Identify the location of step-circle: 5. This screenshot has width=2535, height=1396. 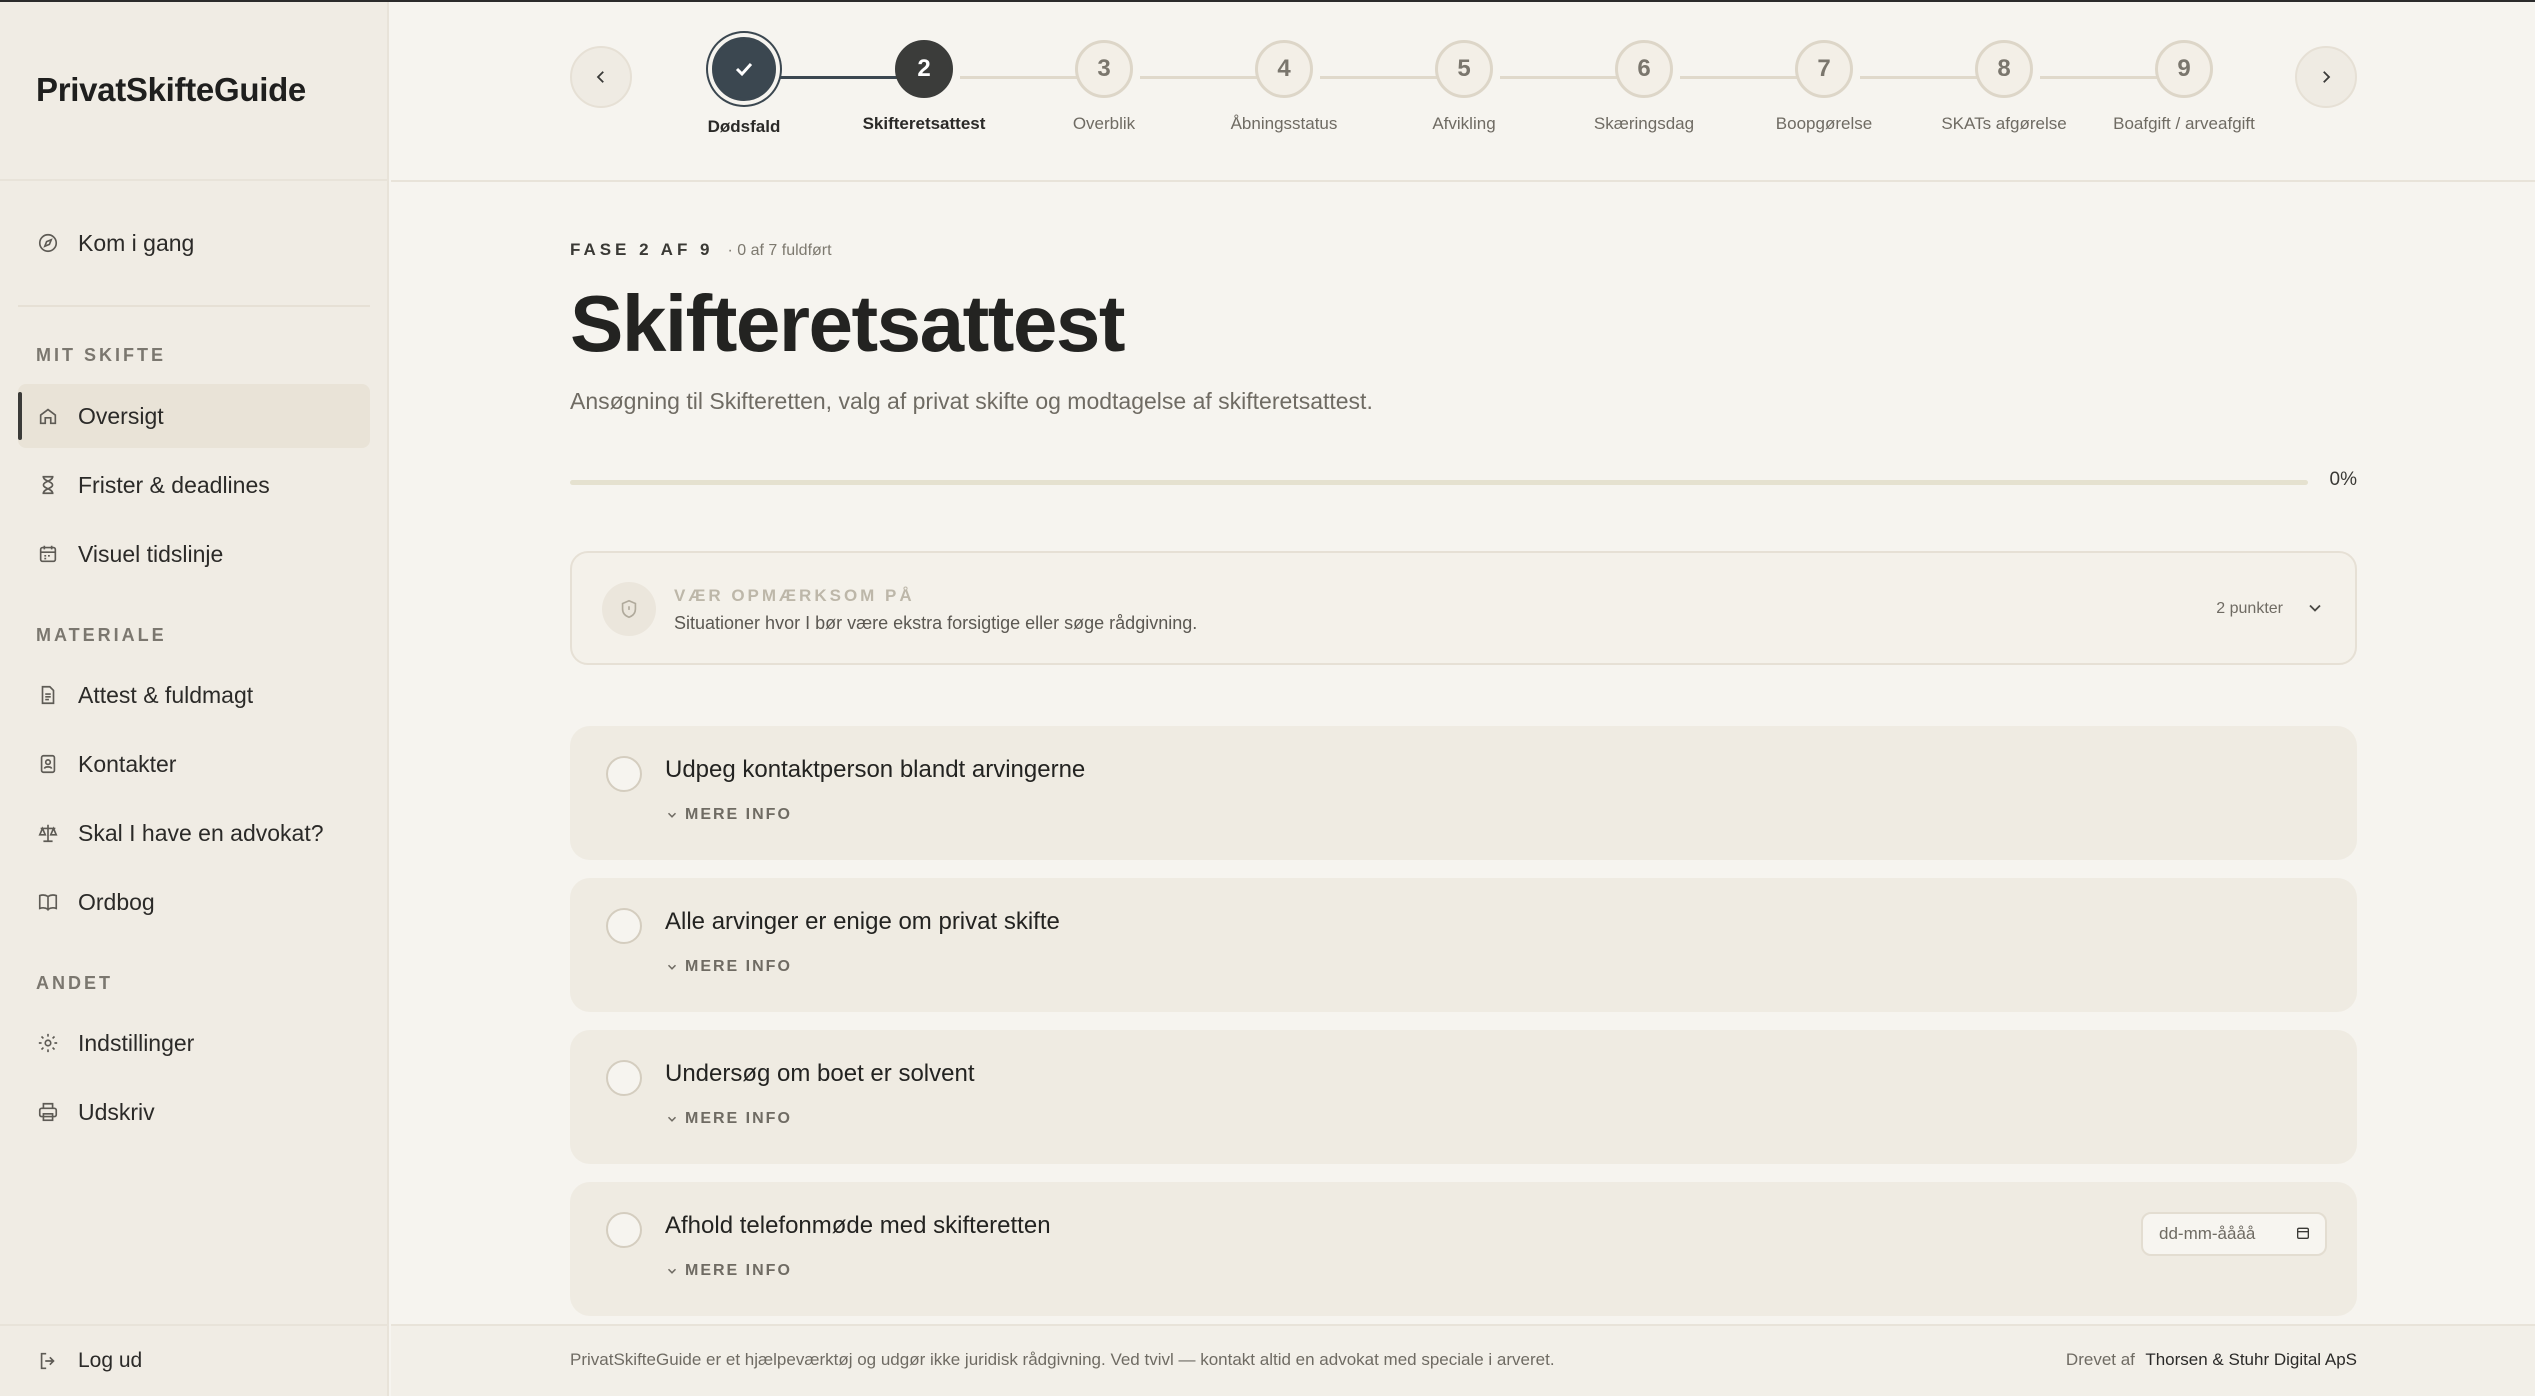
(1464, 69).